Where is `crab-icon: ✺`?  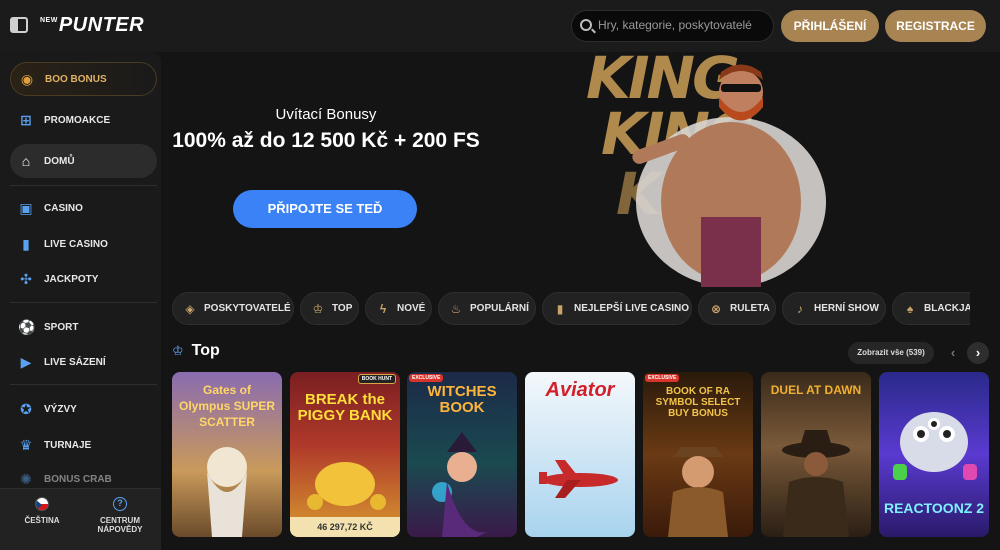
crab-icon: ✺ is located at coordinates (26, 479).